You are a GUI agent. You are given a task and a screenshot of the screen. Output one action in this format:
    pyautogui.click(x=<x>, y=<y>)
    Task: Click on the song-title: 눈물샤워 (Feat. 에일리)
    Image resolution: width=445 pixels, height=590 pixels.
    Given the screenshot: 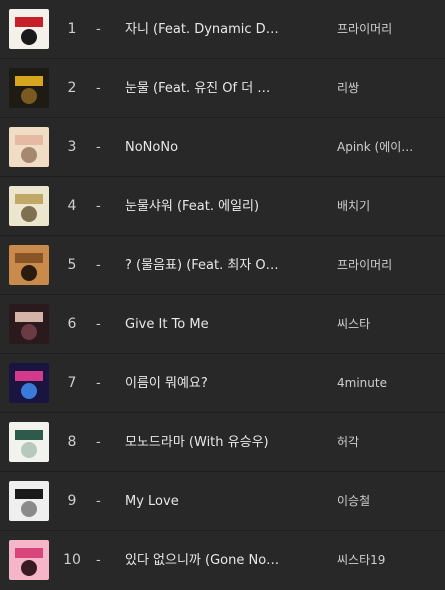 What is the action you would take?
    pyautogui.click(x=202, y=206)
    